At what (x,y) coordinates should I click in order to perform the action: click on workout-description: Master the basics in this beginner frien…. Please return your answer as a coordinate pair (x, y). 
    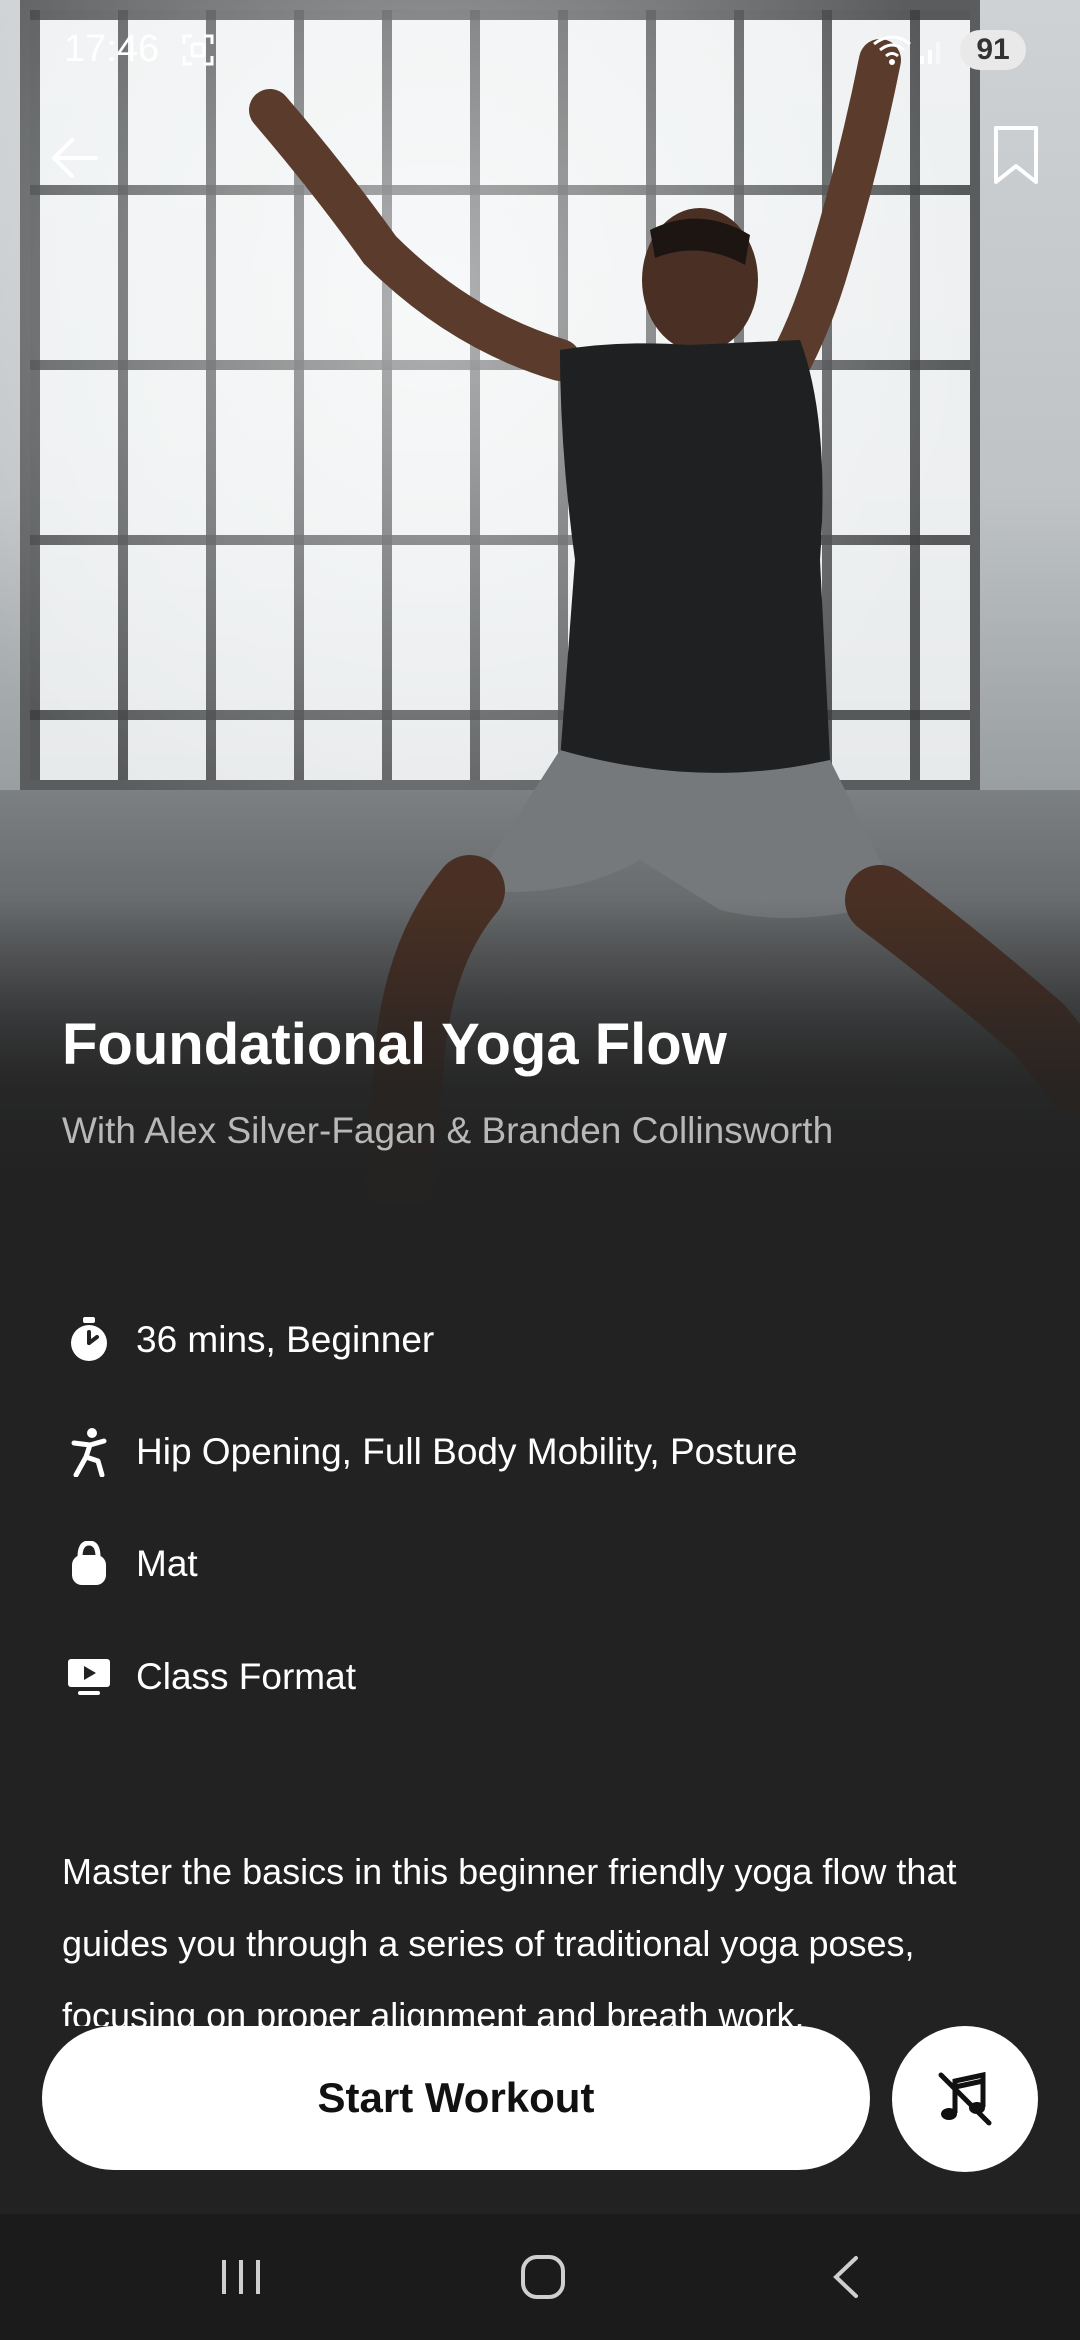
    Looking at the image, I should click on (509, 1938).